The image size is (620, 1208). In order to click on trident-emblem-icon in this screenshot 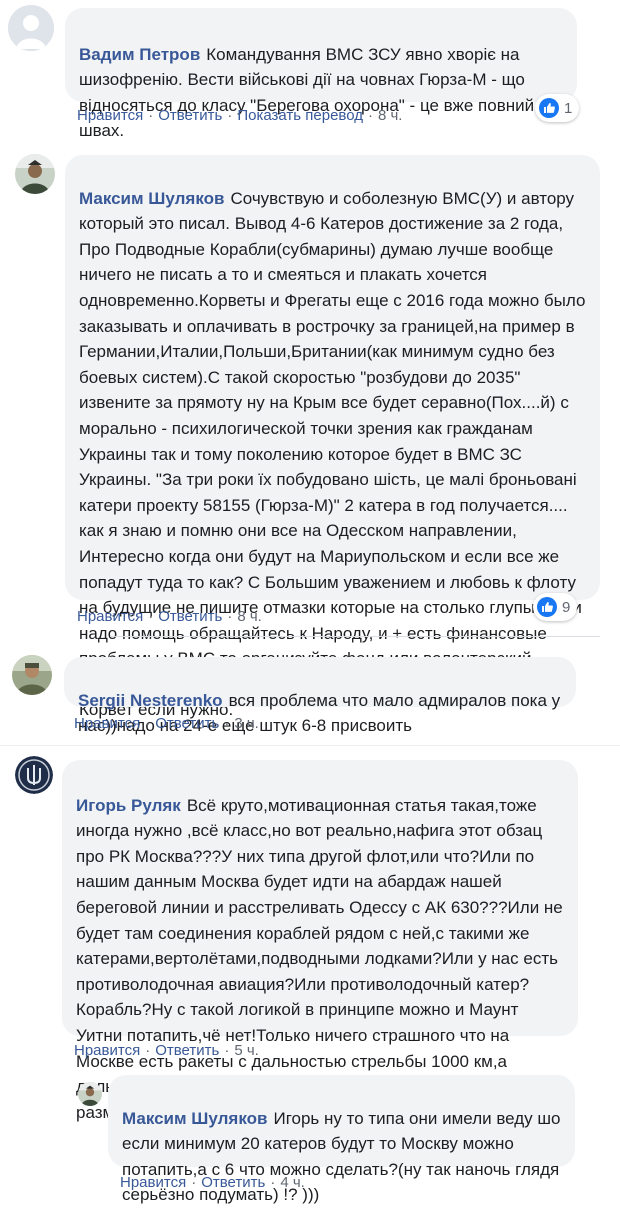, I will do `click(34, 775)`.